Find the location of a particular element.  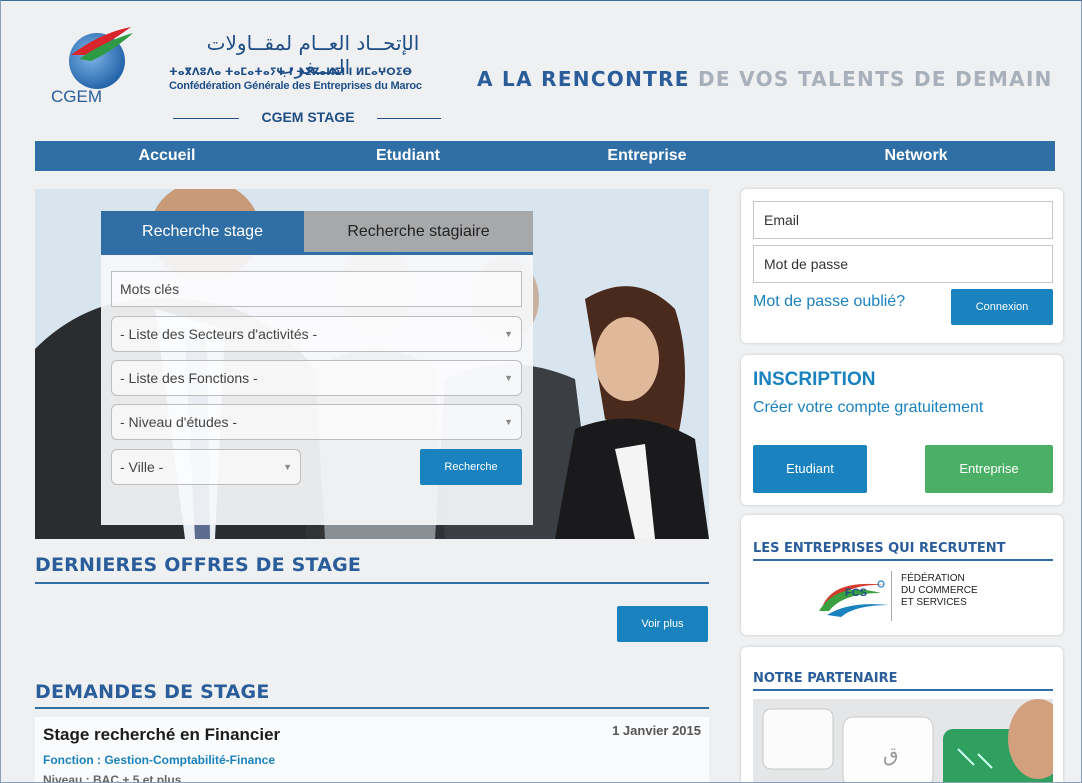

request-title: Stage recherché en Financier is located at coordinates (161, 735).